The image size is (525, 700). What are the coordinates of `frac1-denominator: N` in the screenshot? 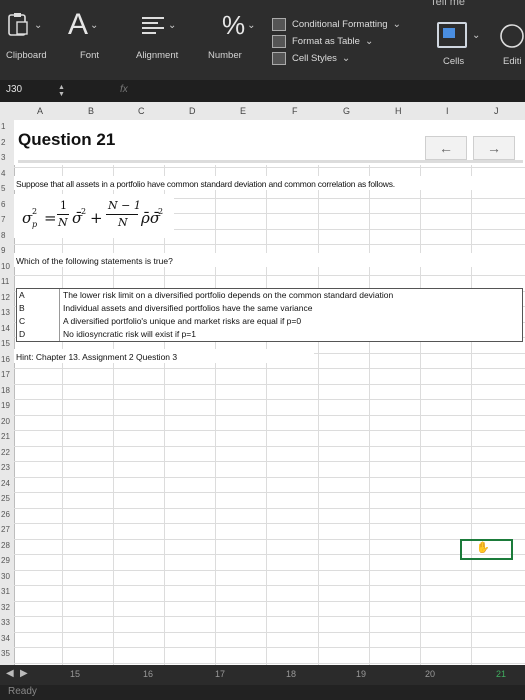 It's located at (63, 222).